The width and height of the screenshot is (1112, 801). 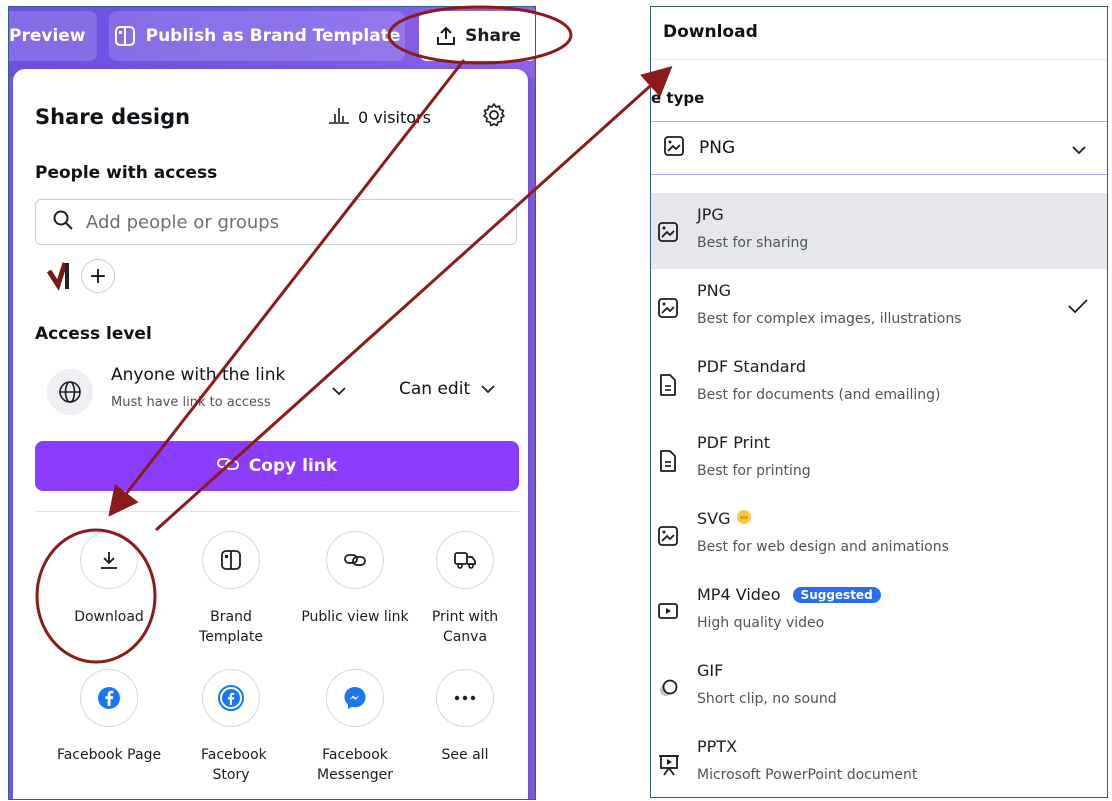 I want to click on public-view-link-action: Public view link, so click(x=355, y=579).